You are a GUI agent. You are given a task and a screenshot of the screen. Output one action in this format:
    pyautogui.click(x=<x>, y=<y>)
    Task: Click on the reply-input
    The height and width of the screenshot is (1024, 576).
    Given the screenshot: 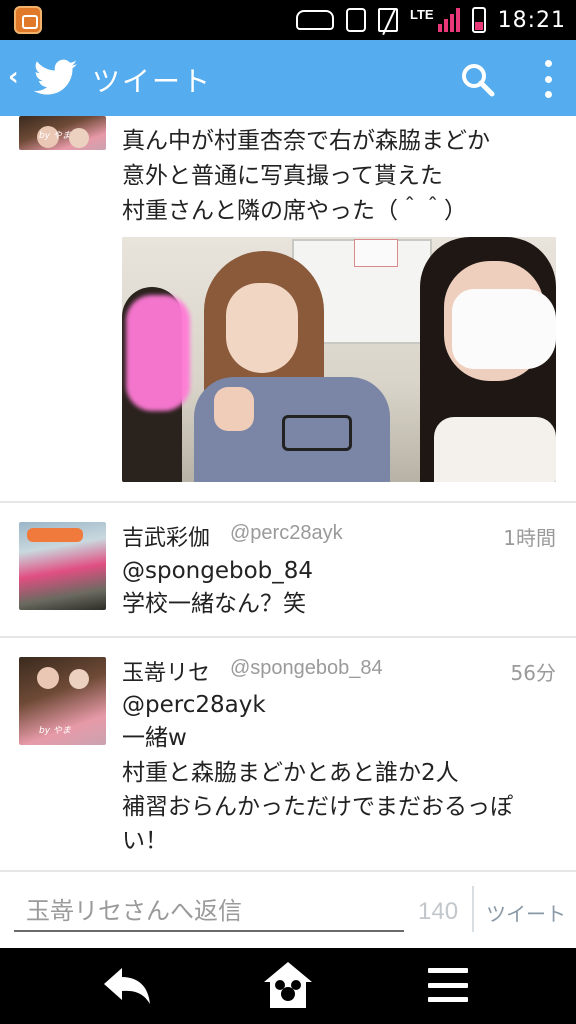 What is the action you would take?
    pyautogui.click(x=209, y=912)
    